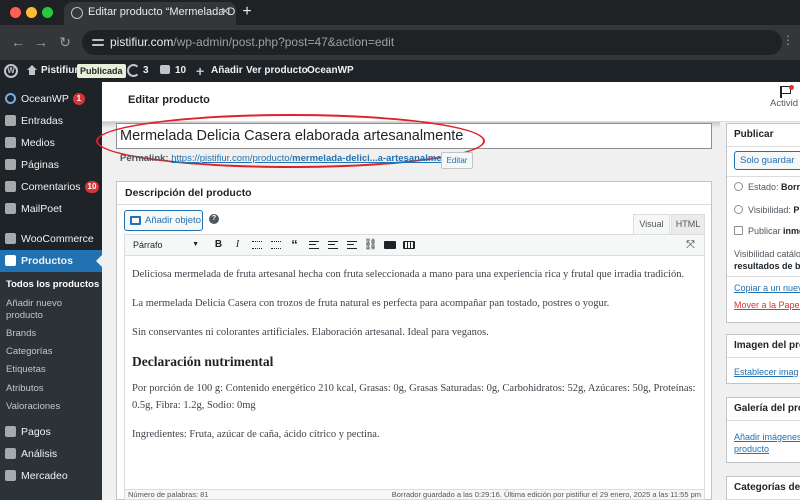  Describe the element at coordinates (766, 372) in the screenshot. I see `set-product-image-link: Establecer imag` at that location.